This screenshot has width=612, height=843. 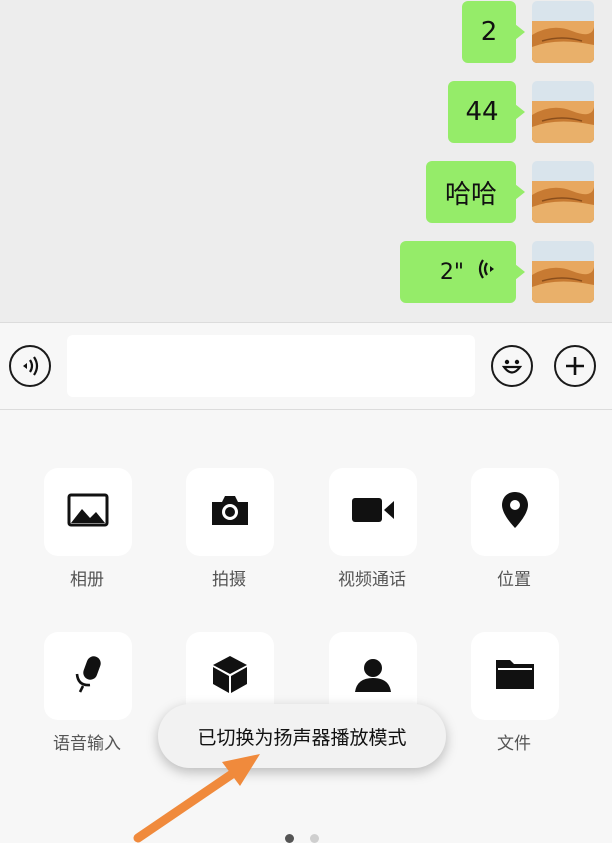 I want to click on tile-label: 相册, so click(x=87, y=580).